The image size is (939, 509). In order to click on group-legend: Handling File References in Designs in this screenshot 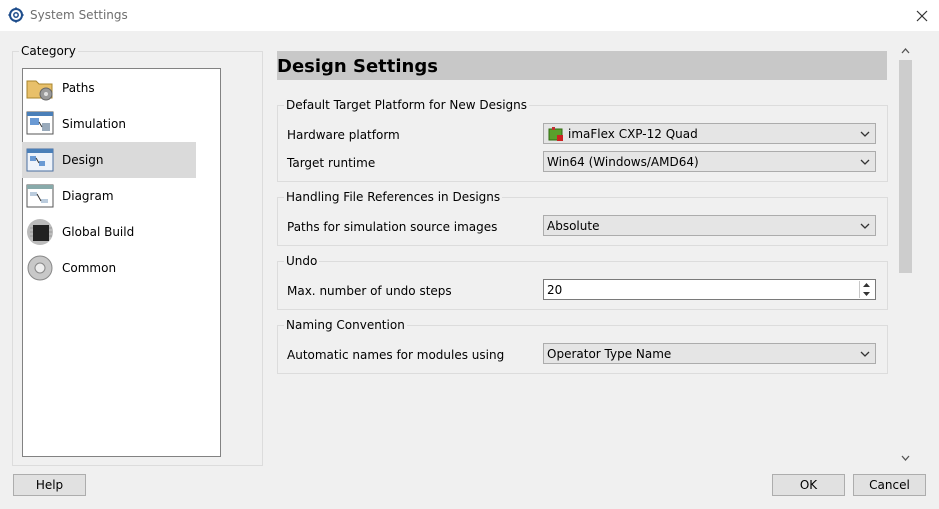, I will do `click(393, 197)`.